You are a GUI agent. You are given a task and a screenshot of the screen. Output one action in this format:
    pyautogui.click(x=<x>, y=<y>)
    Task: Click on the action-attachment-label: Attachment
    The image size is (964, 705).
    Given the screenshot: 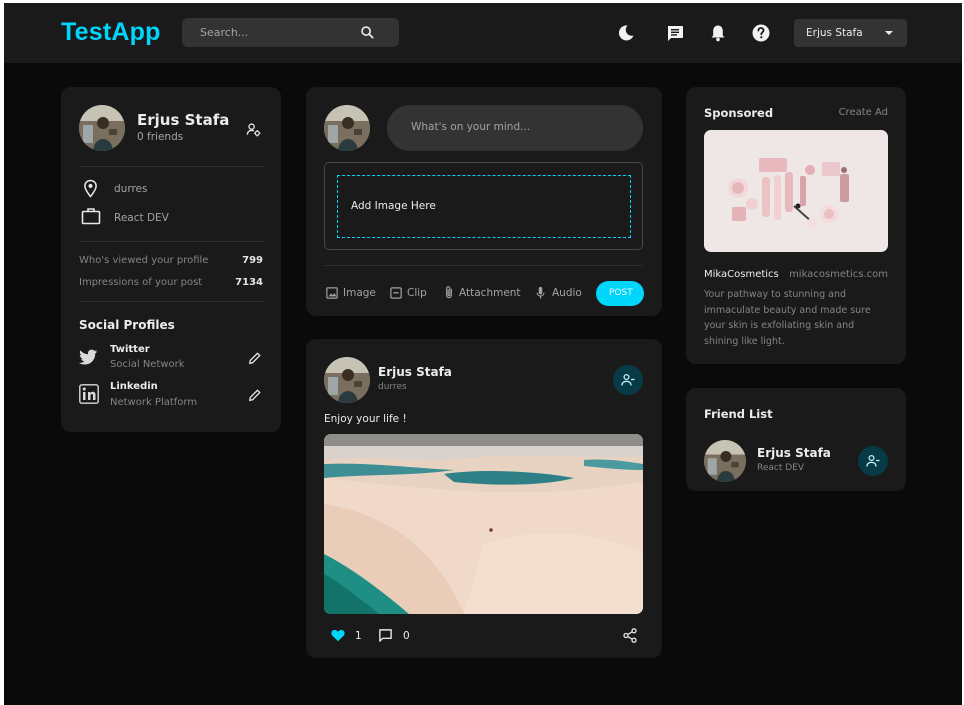 What is the action you would take?
    pyautogui.click(x=490, y=293)
    